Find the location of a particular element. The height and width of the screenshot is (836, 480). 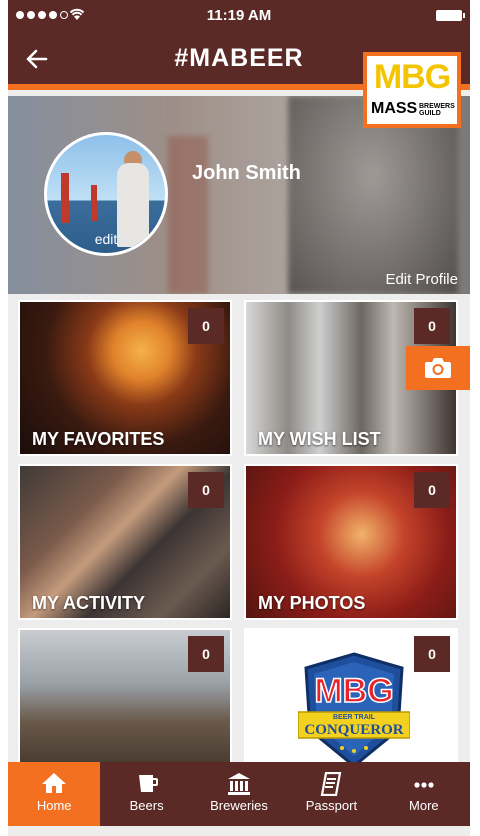

beer-trail-conqueror-badge: MBG BEER TRAIL CONQUEROR is located at coordinates (354, 710).